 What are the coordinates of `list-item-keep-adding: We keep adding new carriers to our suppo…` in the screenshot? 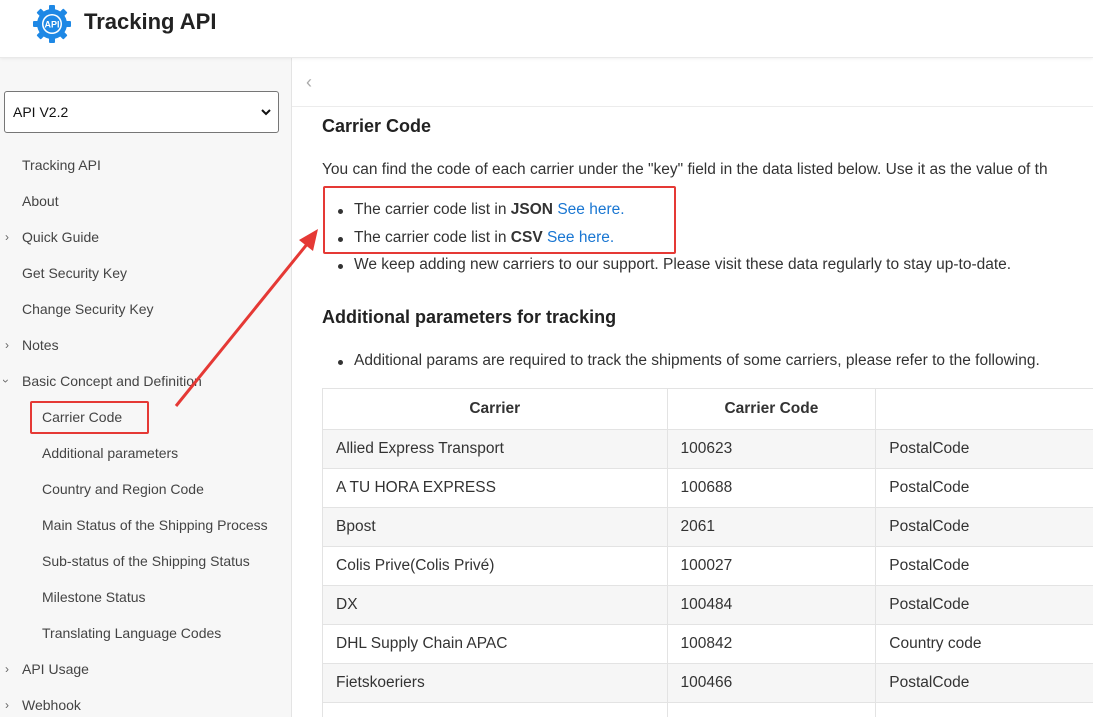 It's located at (674, 264).